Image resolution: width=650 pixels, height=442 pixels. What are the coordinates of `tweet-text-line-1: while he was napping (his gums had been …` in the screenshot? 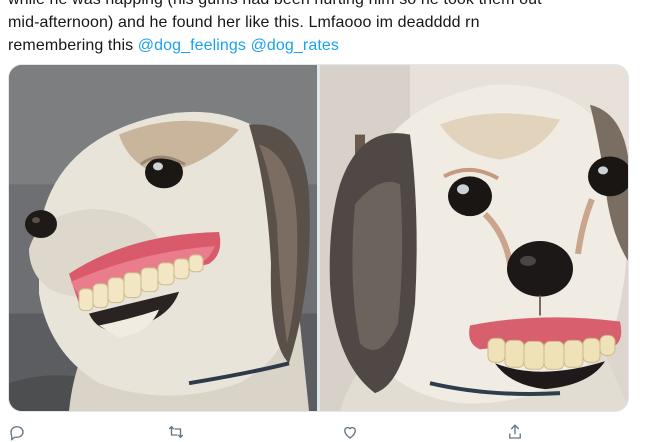 It's located at (323, 5).